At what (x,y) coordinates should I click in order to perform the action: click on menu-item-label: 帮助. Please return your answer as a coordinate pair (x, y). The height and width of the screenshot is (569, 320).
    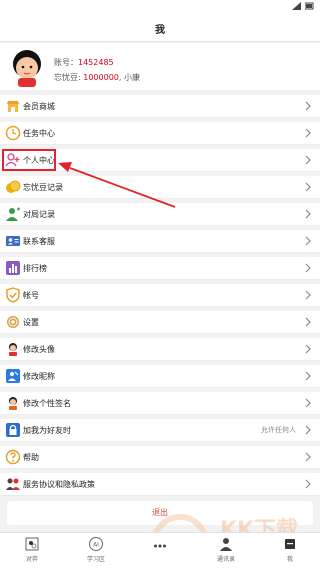
    Looking at the image, I should click on (31, 457).